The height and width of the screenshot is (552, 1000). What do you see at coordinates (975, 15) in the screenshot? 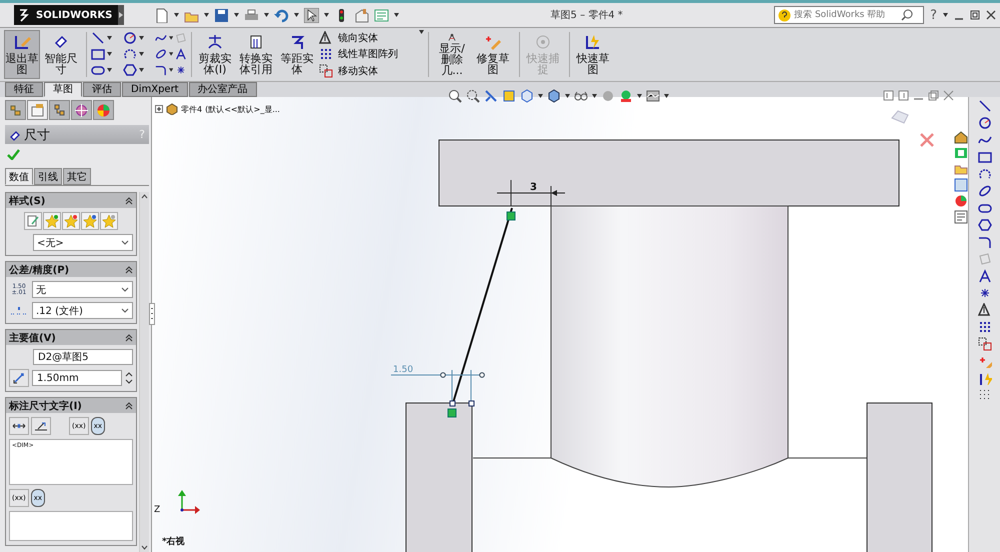
I see `maximize-icon` at bounding box center [975, 15].